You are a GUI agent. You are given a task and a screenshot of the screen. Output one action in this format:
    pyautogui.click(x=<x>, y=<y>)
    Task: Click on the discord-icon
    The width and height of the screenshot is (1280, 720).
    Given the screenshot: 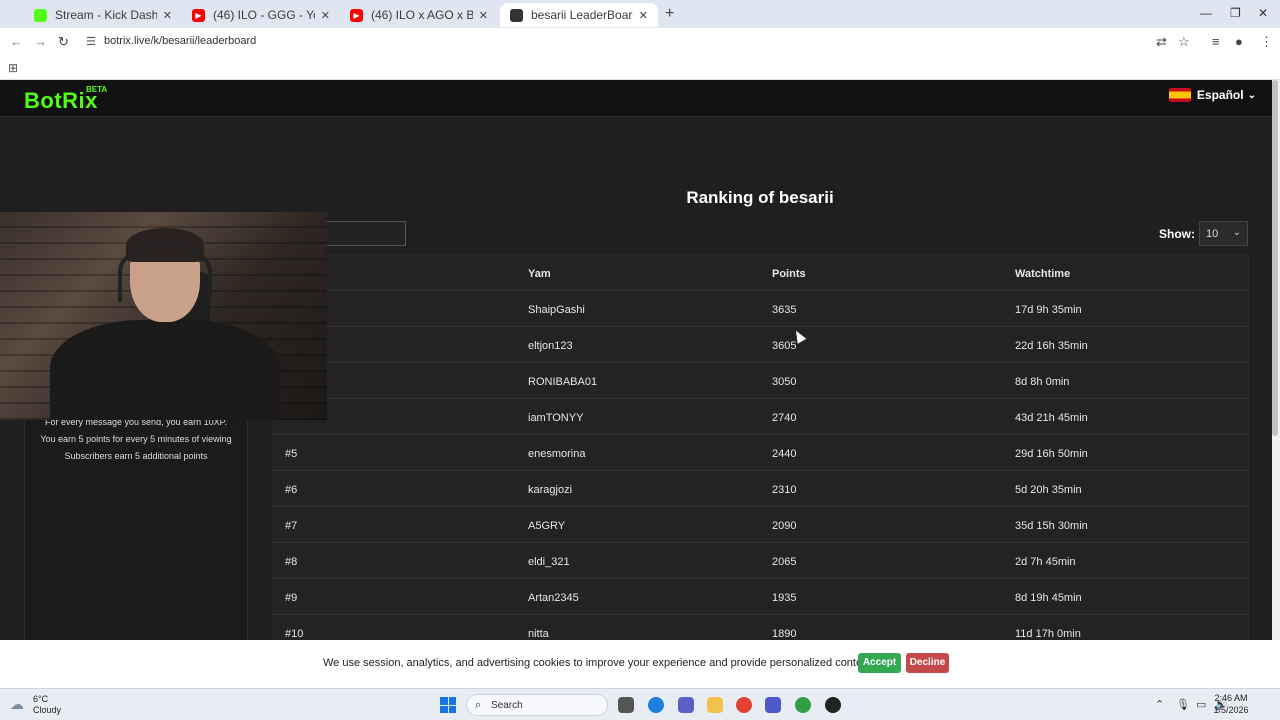 What is the action you would take?
    pyautogui.click(x=686, y=705)
    